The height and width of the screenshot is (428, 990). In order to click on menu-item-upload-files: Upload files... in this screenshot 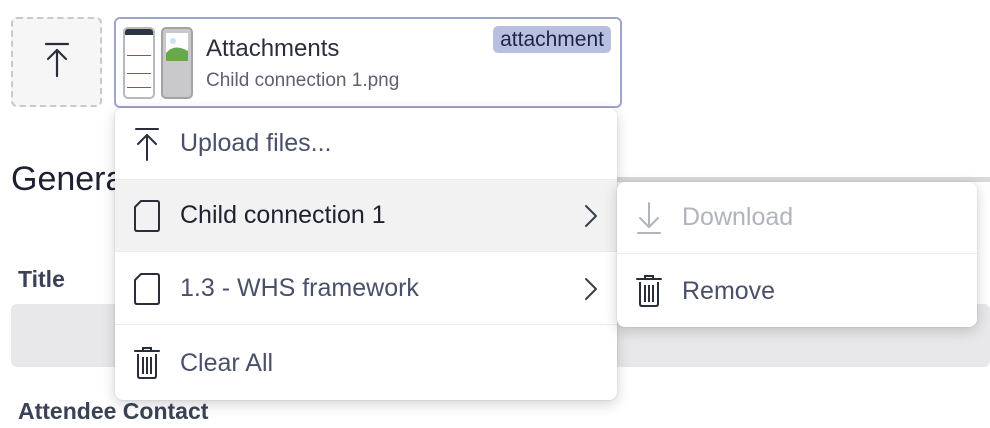, I will do `click(366, 144)`.